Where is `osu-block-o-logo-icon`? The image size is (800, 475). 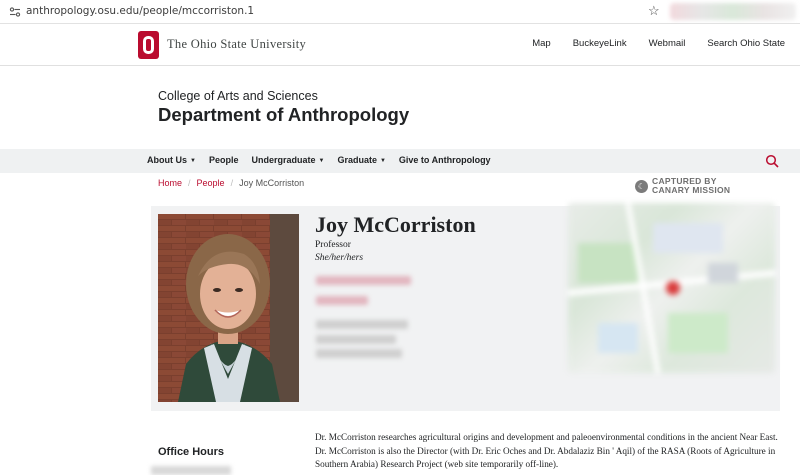
osu-block-o-logo-icon is located at coordinates (148, 45).